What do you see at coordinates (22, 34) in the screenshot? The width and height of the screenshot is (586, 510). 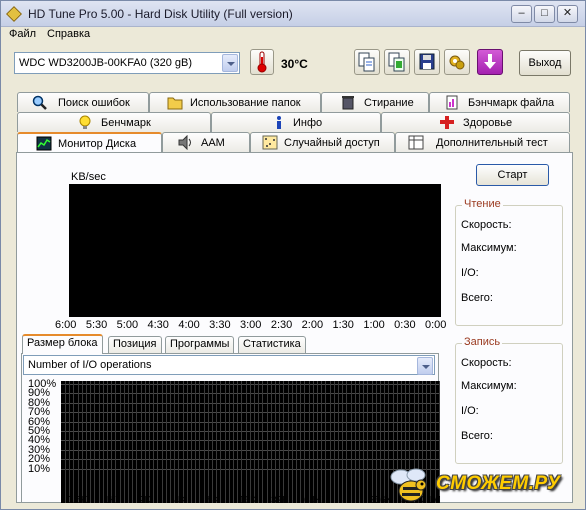 I see `menu-file: Файл` at bounding box center [22, 34].